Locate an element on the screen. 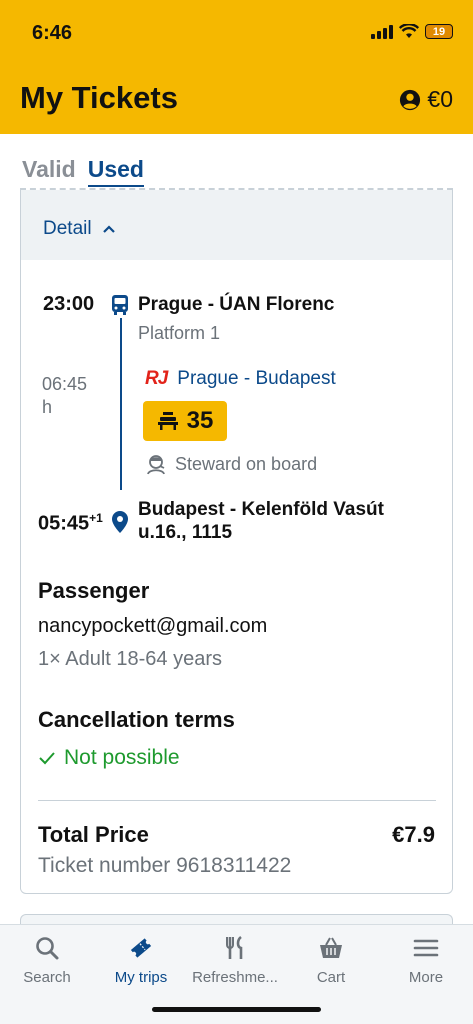  operator-route: RJ Prague - Budapest is located at coordinates (240, 379).